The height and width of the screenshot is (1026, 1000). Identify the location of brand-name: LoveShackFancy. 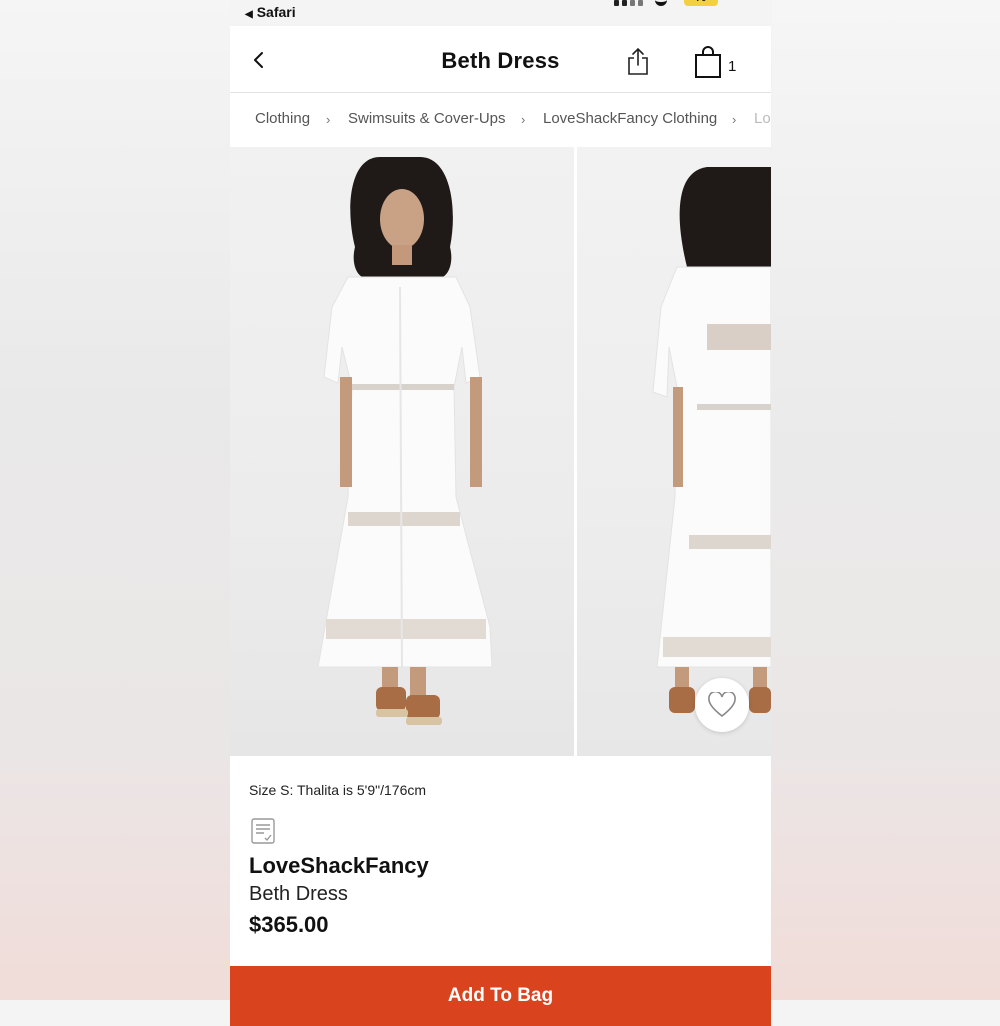
(339, 866).